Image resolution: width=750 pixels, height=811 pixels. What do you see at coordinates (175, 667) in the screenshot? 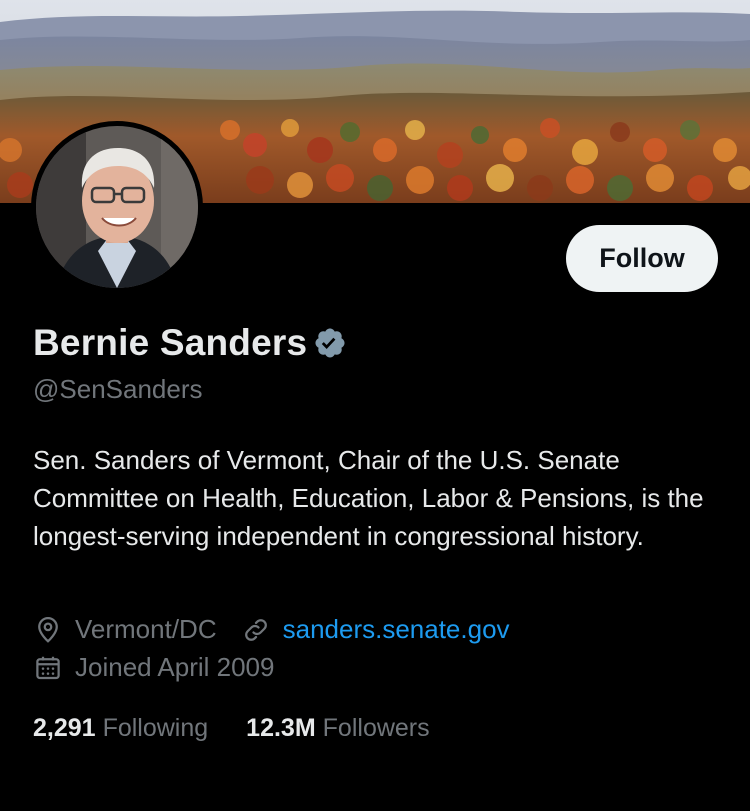
I see `profile-joined-date: Joined April 2009` at bounding box center [175, 667].